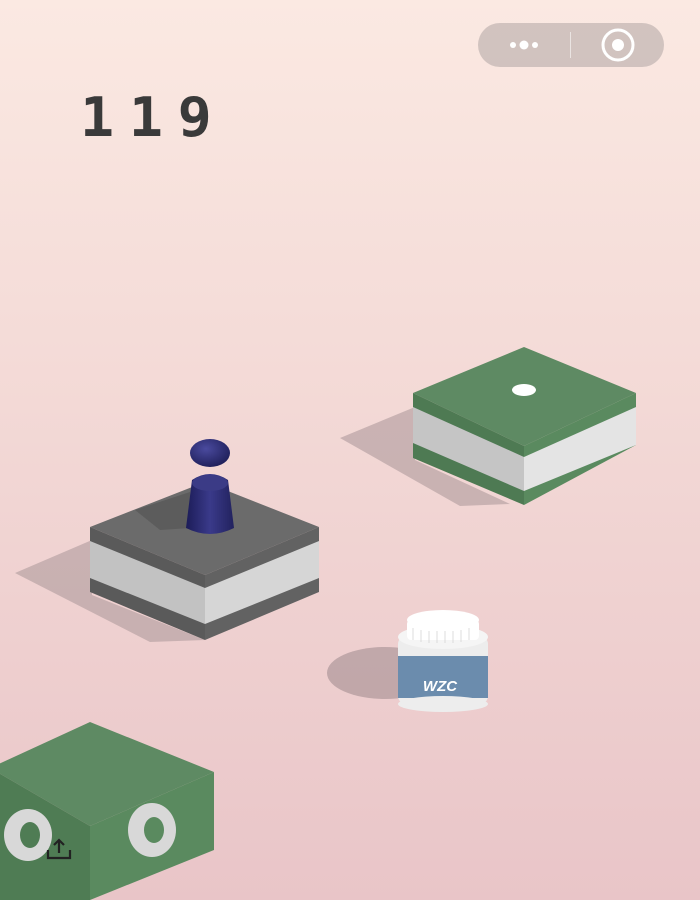 The height and width of the screenshot is (900, 700). I want to click on capsule-divider, so click(570, 45).